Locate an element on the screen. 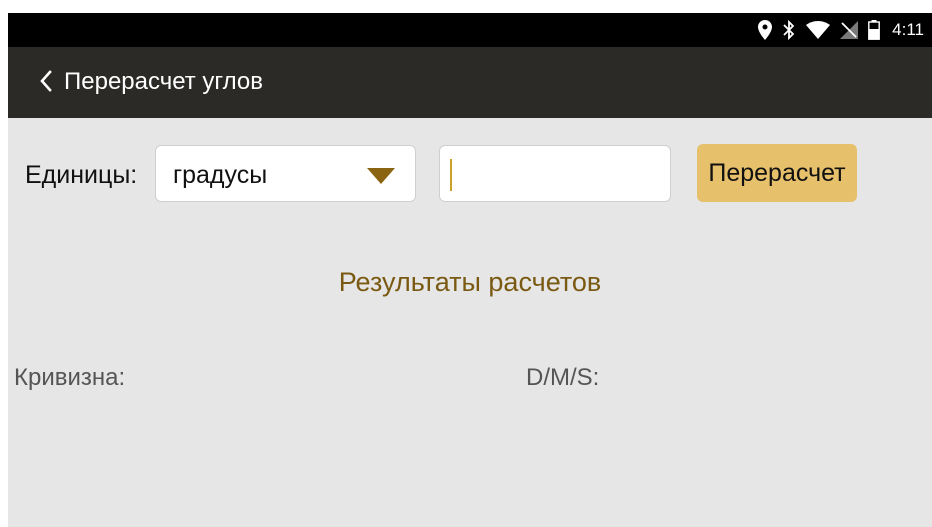 Image resolution: width=932 pixels, height=527 pixels. chevron-left-icon is located at coordinates (46, 83).